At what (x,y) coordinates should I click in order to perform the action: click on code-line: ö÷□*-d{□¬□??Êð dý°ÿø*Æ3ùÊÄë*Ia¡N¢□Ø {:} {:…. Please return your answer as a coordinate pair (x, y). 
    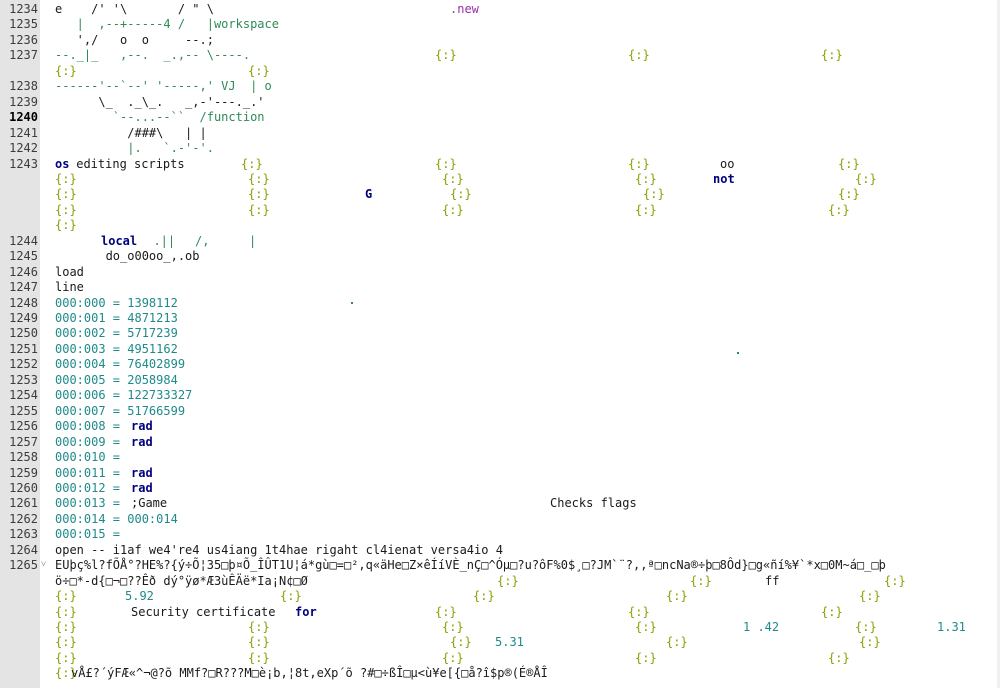
    Looking at the image, I should click on (525, 582).